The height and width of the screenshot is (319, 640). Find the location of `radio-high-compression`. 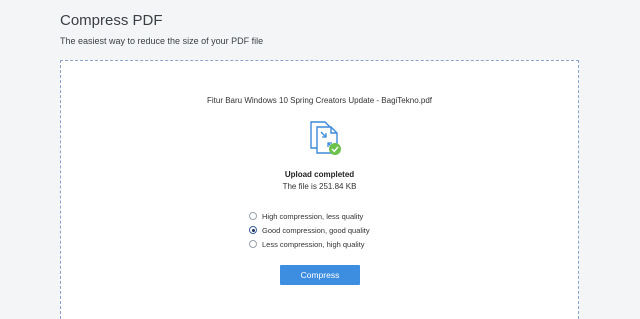

radio-high-compression is located at coordinates (253, 216).